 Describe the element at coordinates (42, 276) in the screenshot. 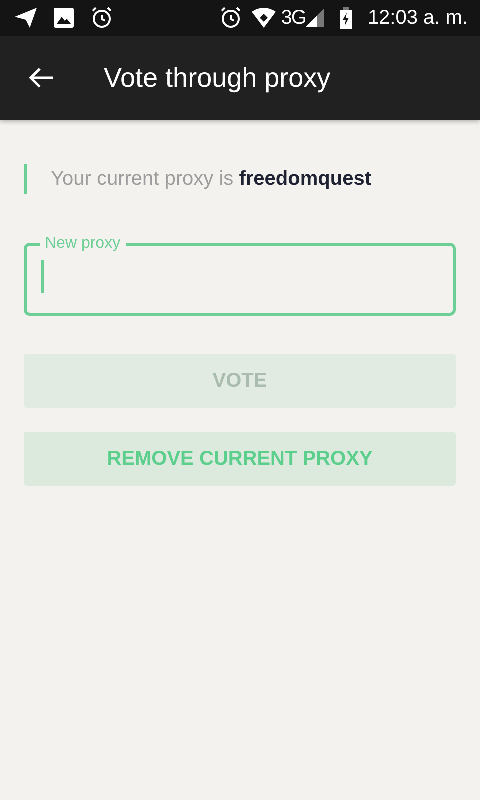

I see `text-cursor` at that location.